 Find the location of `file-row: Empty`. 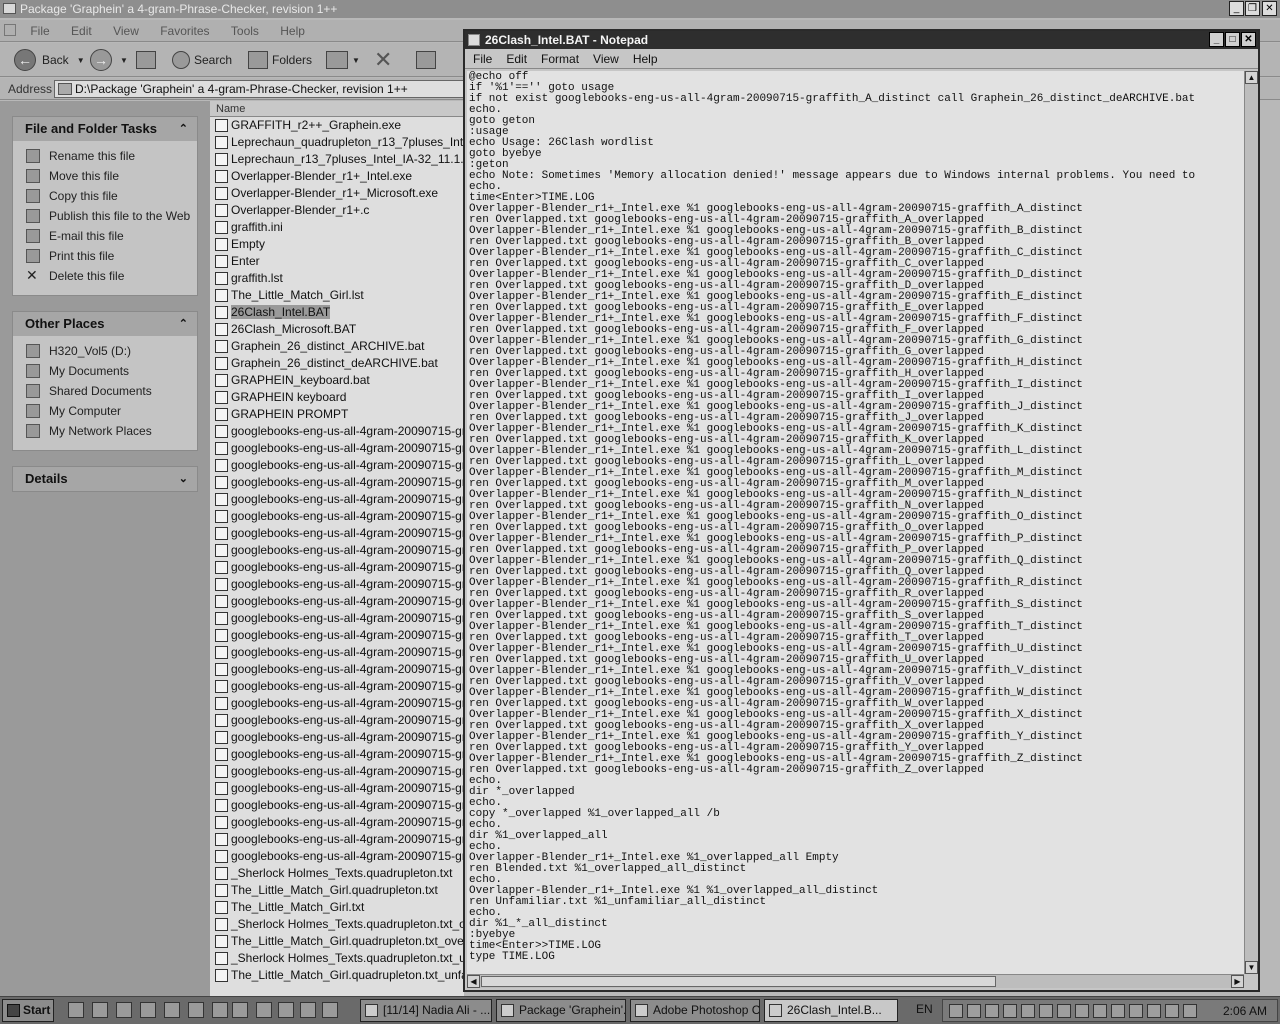

file-row: Empty is located at coordinates (337, 244).